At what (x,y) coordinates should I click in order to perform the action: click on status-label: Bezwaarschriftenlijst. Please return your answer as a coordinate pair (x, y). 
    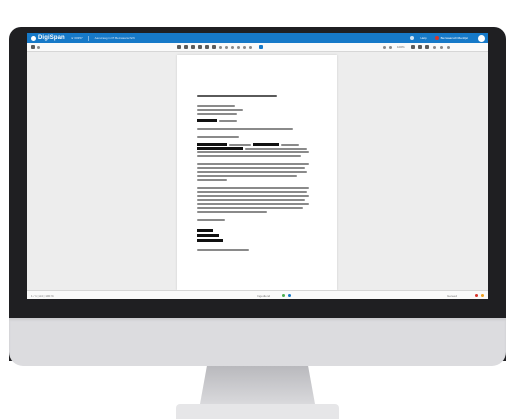
    Looking at the image, I should click on (454, 38).